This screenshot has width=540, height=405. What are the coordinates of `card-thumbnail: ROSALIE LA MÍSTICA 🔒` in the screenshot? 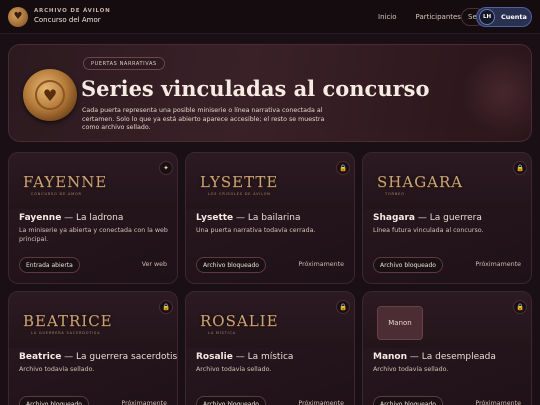 It's located at (270, 320).